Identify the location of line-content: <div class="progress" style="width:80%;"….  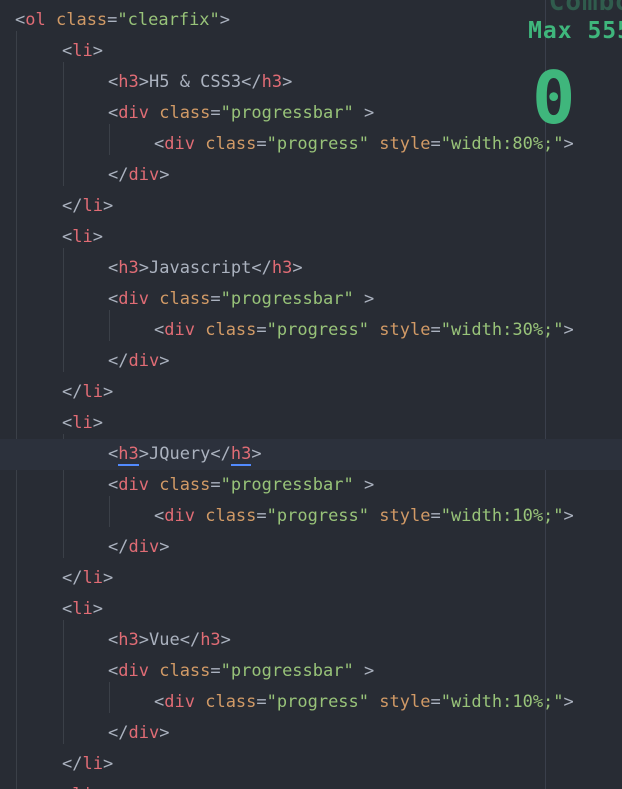
(364, 144).